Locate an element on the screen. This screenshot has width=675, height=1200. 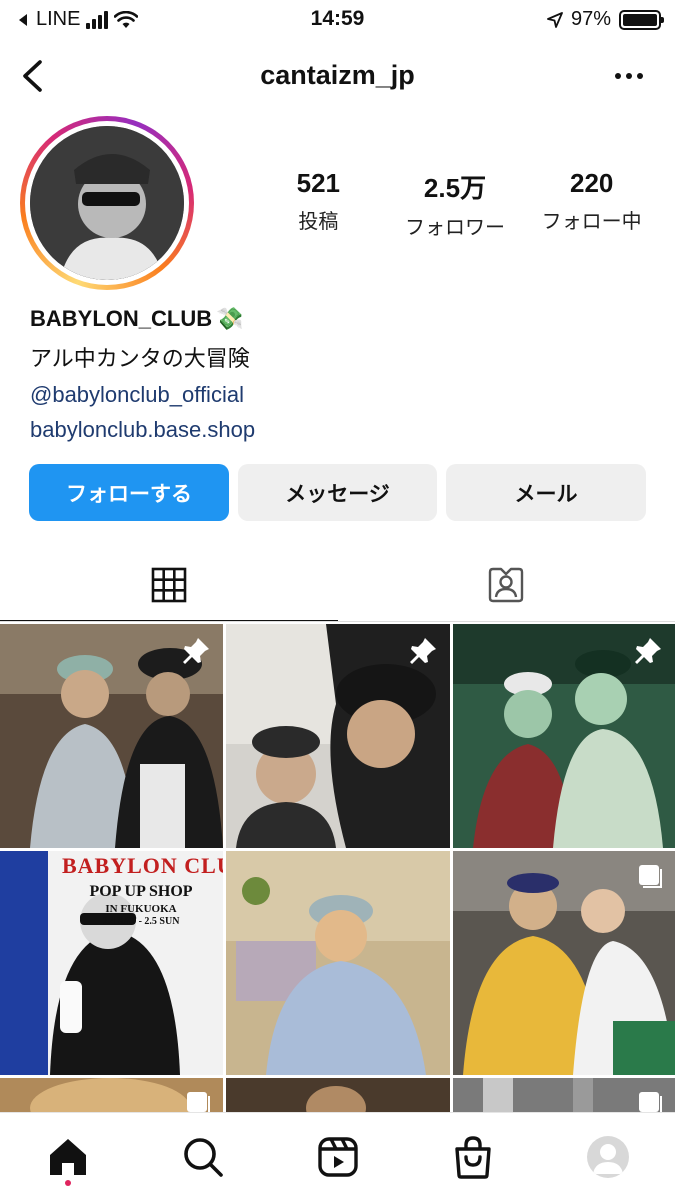
status-right: 97% is located at coordinates (605, 19).